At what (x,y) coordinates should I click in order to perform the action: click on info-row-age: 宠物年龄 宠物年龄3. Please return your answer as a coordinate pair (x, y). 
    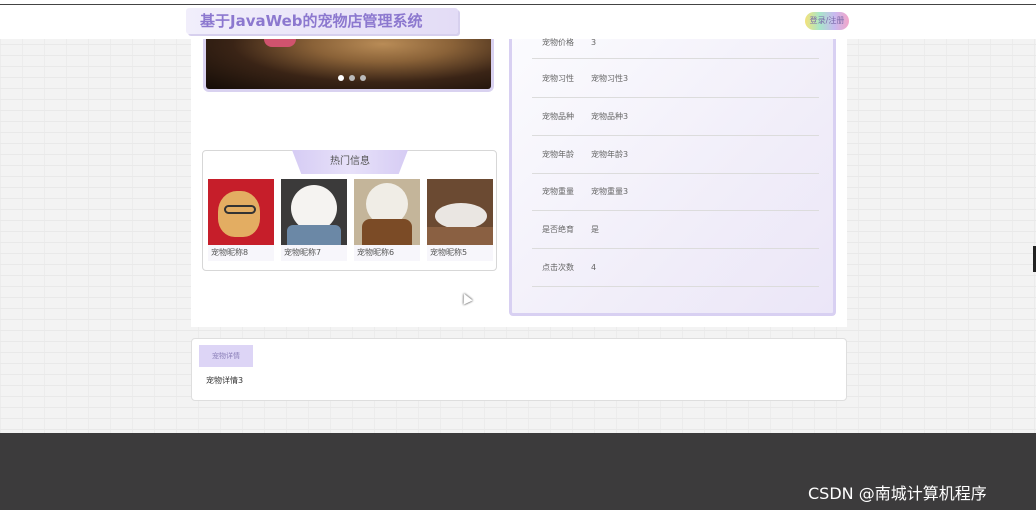
    Looking at the image, I should click on (675, 155).